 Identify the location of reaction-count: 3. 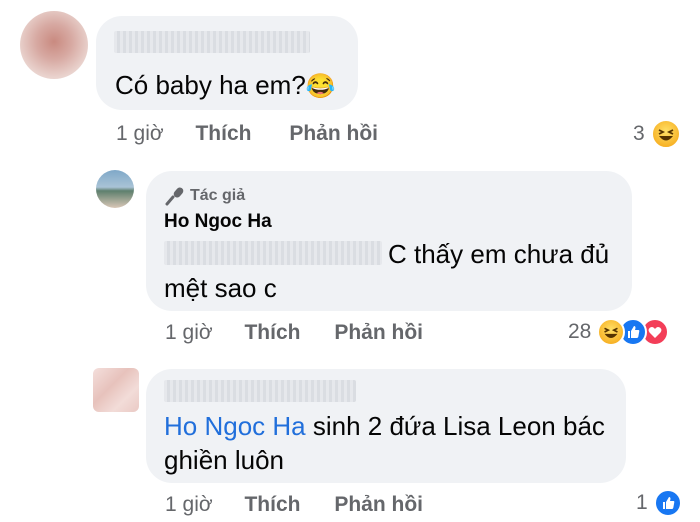
(639, 133).